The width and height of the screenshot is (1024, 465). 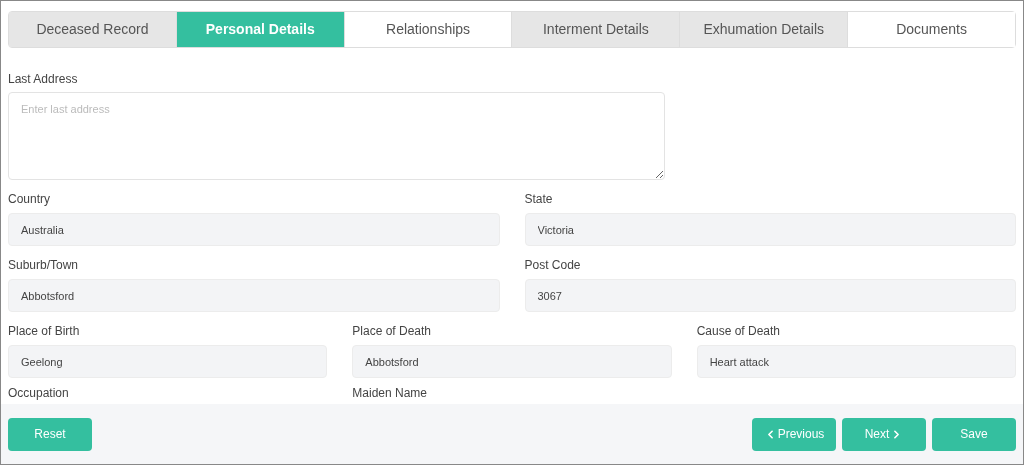 I want to click on text-field: Geelong, so click(x=168, y=361).